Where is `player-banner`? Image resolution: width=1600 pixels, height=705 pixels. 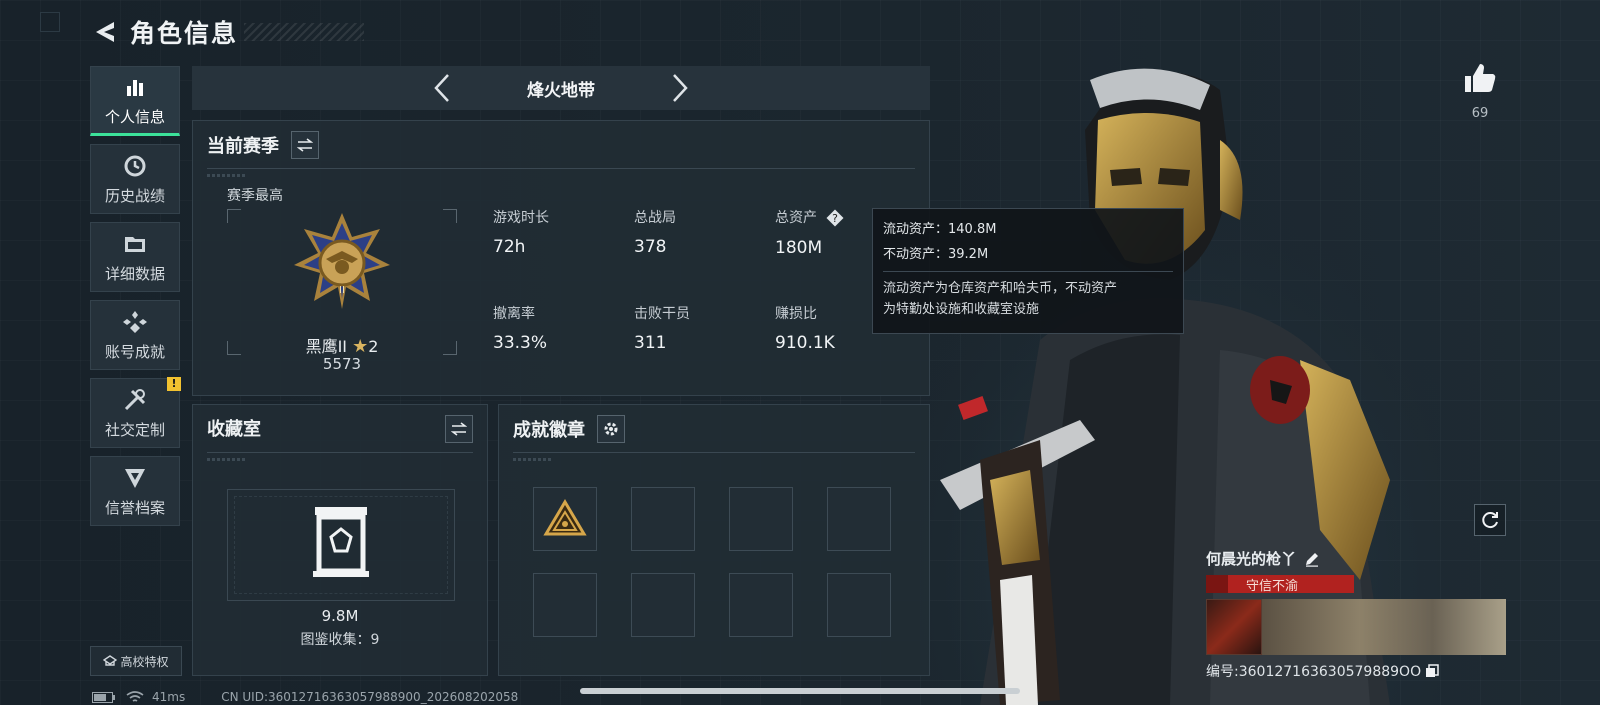 player-banner is located at coordinates (1356, 627).